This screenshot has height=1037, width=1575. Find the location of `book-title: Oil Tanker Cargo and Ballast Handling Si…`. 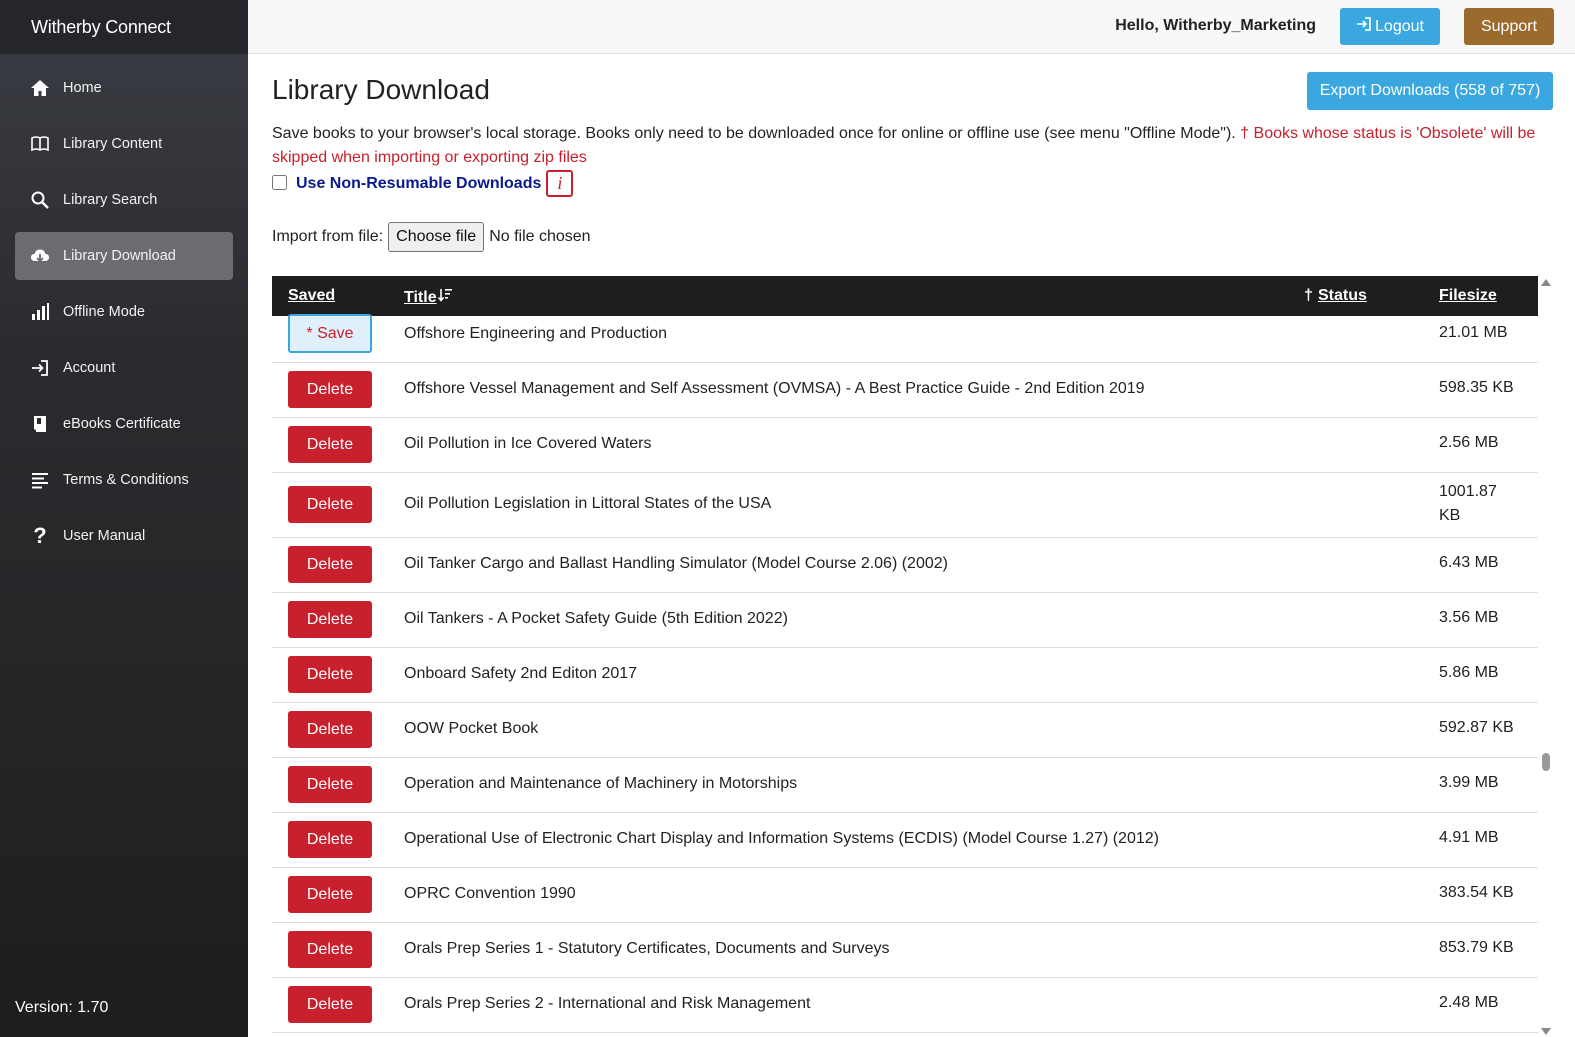

book-title: Oil Tanker Cargo and Ballast Handling Si… is located at coordinates (676, 563).